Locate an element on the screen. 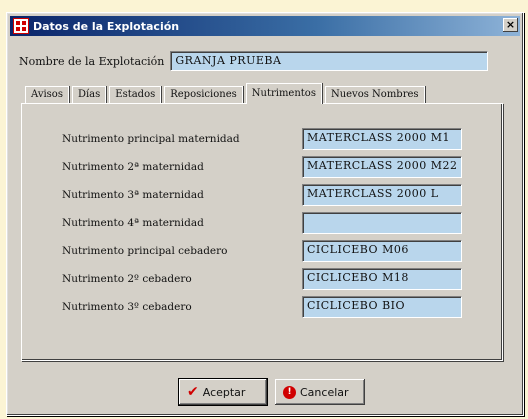 The width and height of the screenshot is (528, 419). nutrient-input is located at coordinates (382, 223).